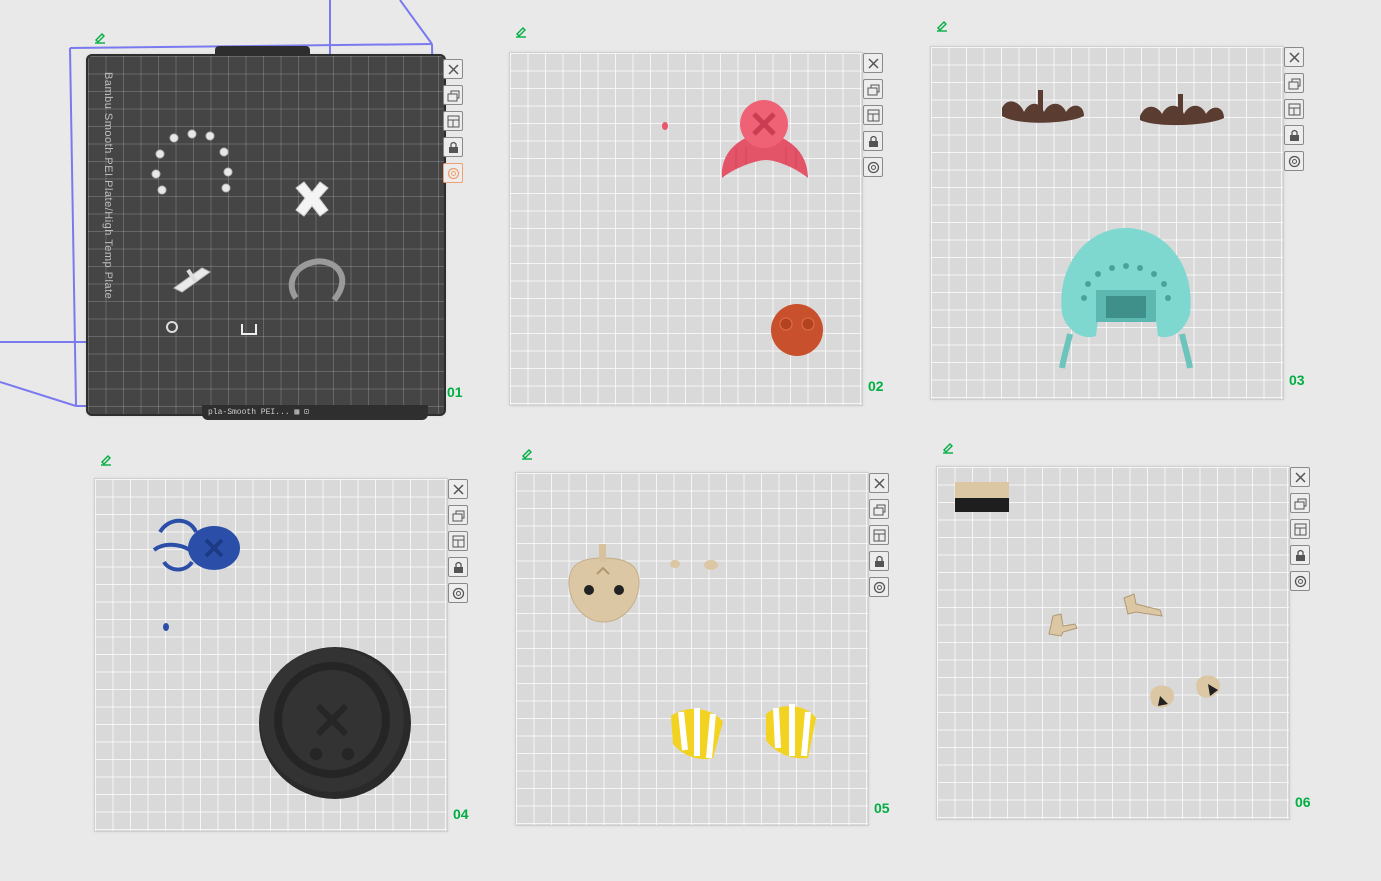 The height and width of the screenshot is (881, 1381). I want to click on yellow-striped-part-left, so click(697, 734).